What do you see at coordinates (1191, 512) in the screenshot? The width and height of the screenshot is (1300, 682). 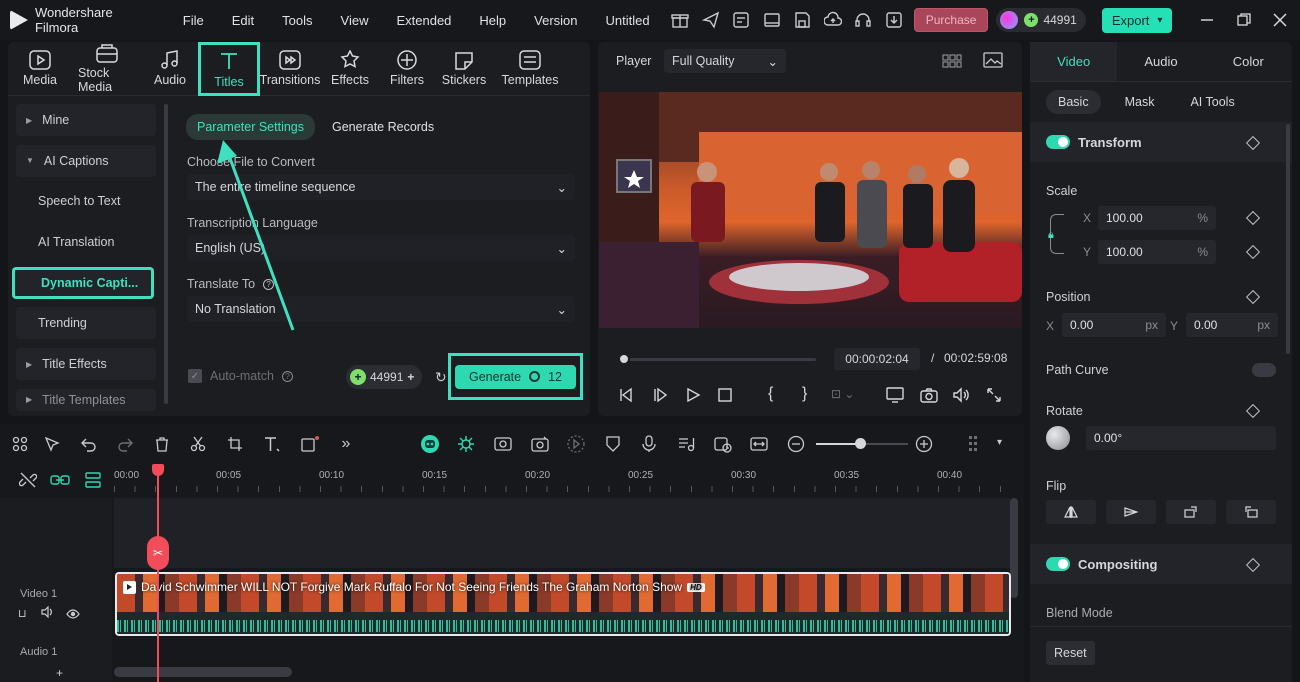 I see `rotate-right-button` at bounding box center [1191, 512].